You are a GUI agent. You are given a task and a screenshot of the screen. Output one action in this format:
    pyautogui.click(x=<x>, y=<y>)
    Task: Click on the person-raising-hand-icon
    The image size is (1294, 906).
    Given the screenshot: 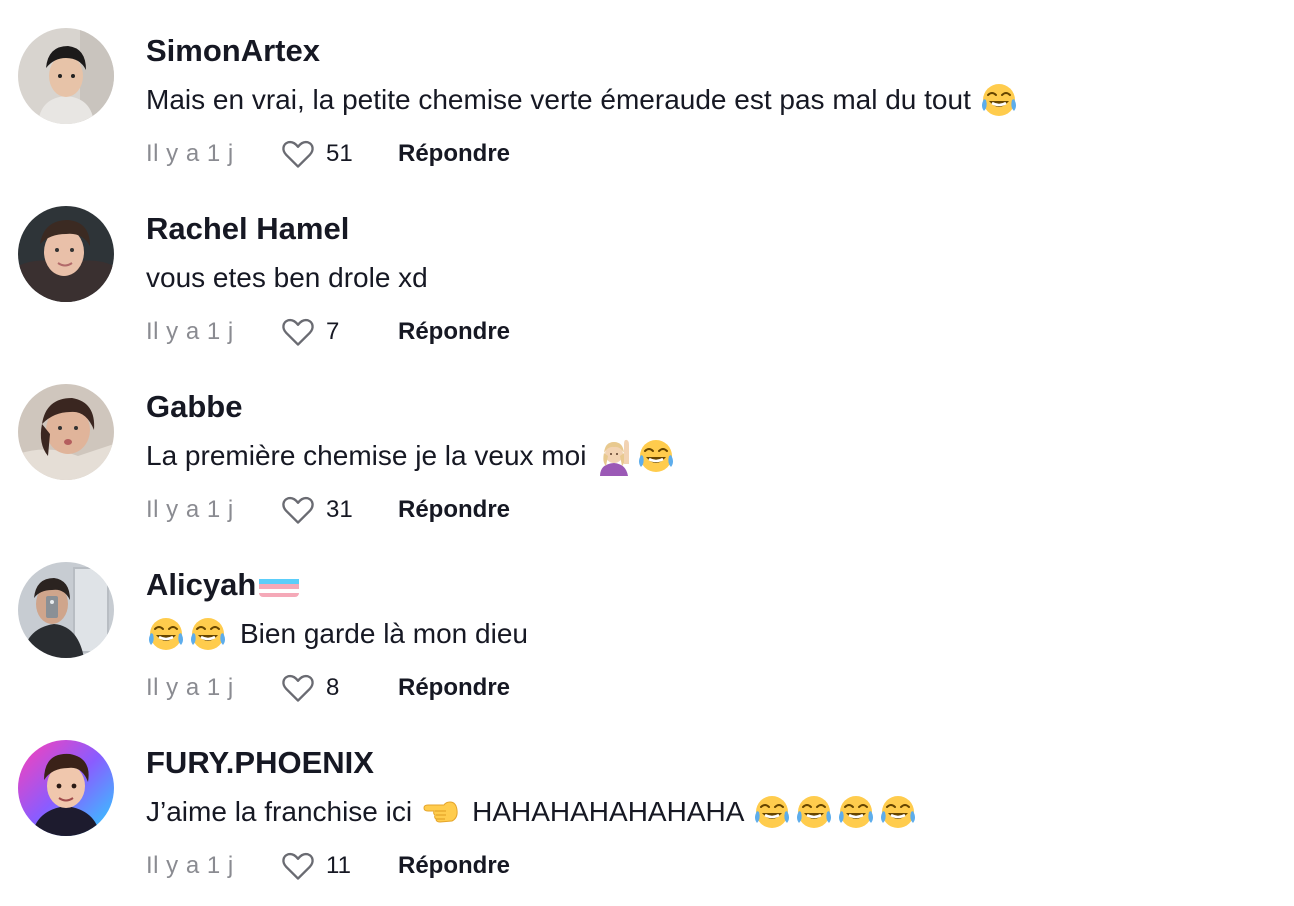 What is the action you would take?
    pyautogui.click(x=615, y=457)
    